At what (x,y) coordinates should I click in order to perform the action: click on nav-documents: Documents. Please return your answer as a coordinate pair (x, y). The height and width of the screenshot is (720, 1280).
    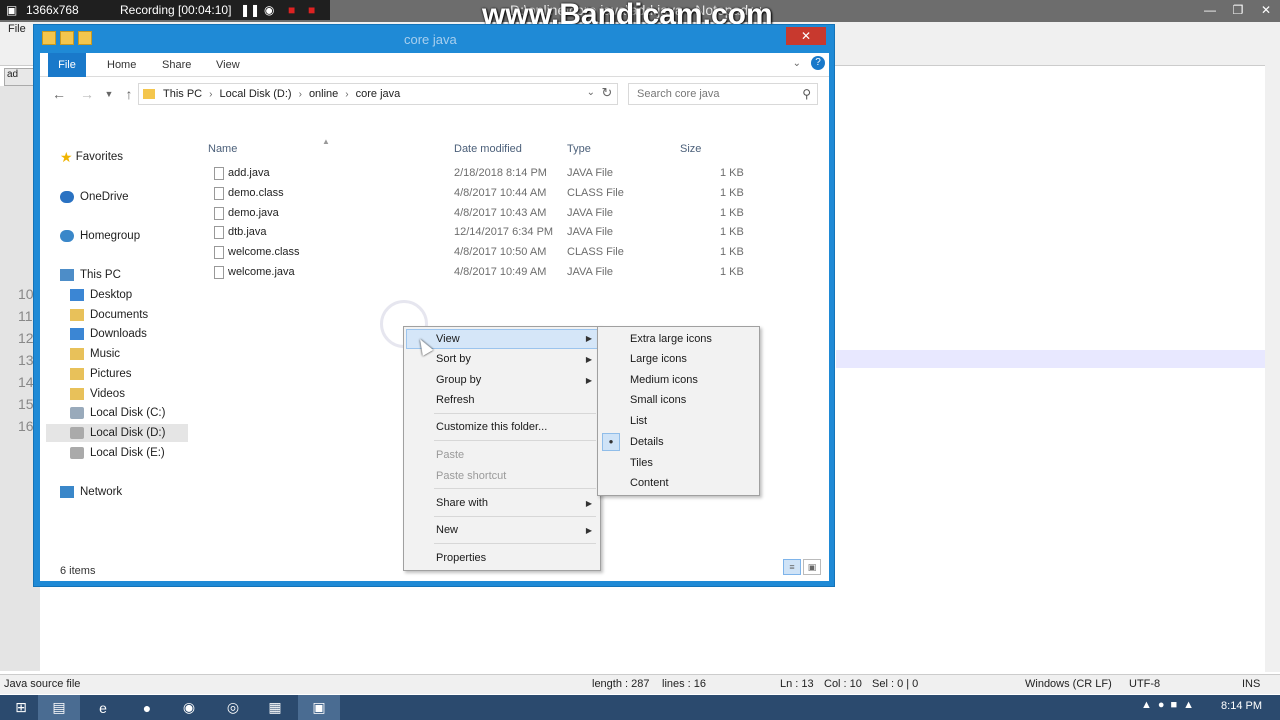
    Looking at the image, I should click on (109, 315).